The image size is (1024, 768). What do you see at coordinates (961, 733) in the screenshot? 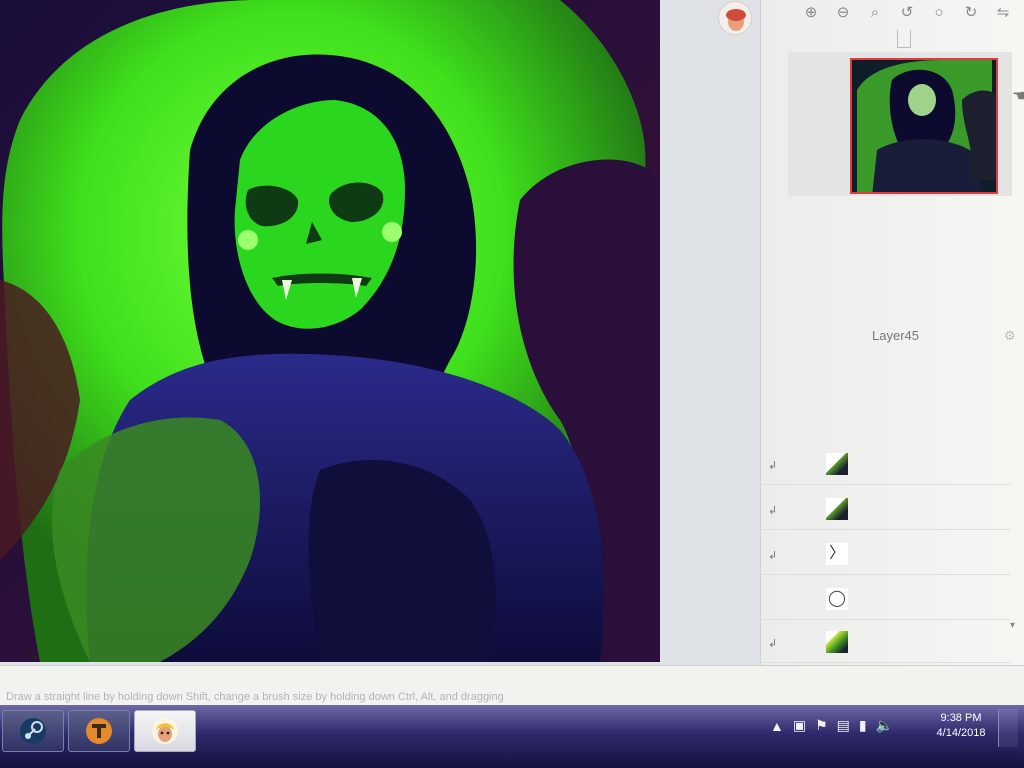
I see `clock-date: 4/14/2018` at bounding box center [961, 733].